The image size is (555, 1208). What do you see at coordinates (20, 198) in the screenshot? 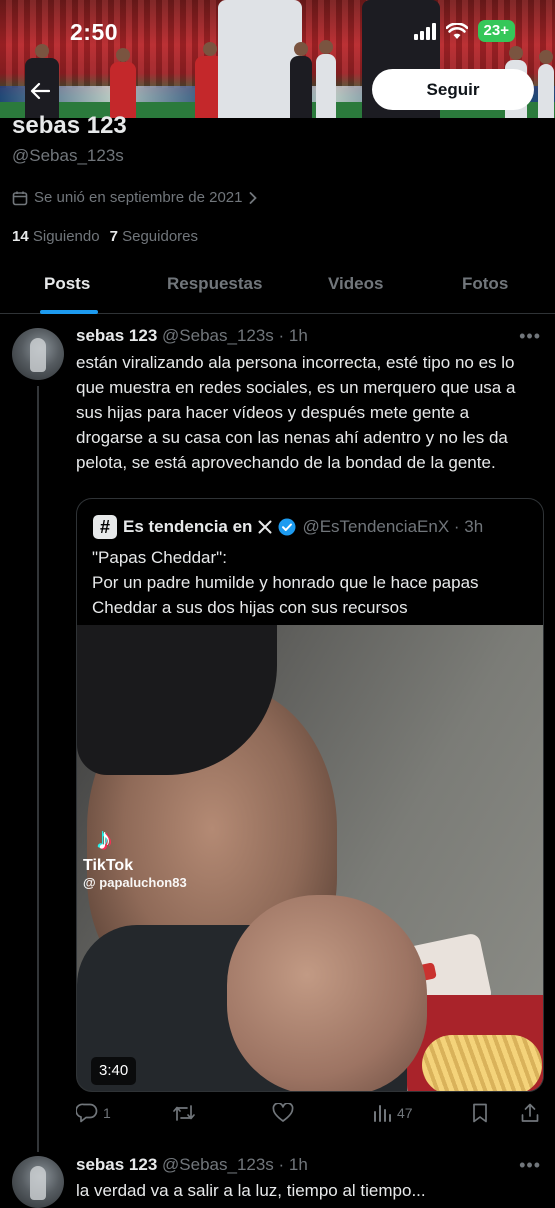
I see `calendar-icon` at bounding box center [20, 198].